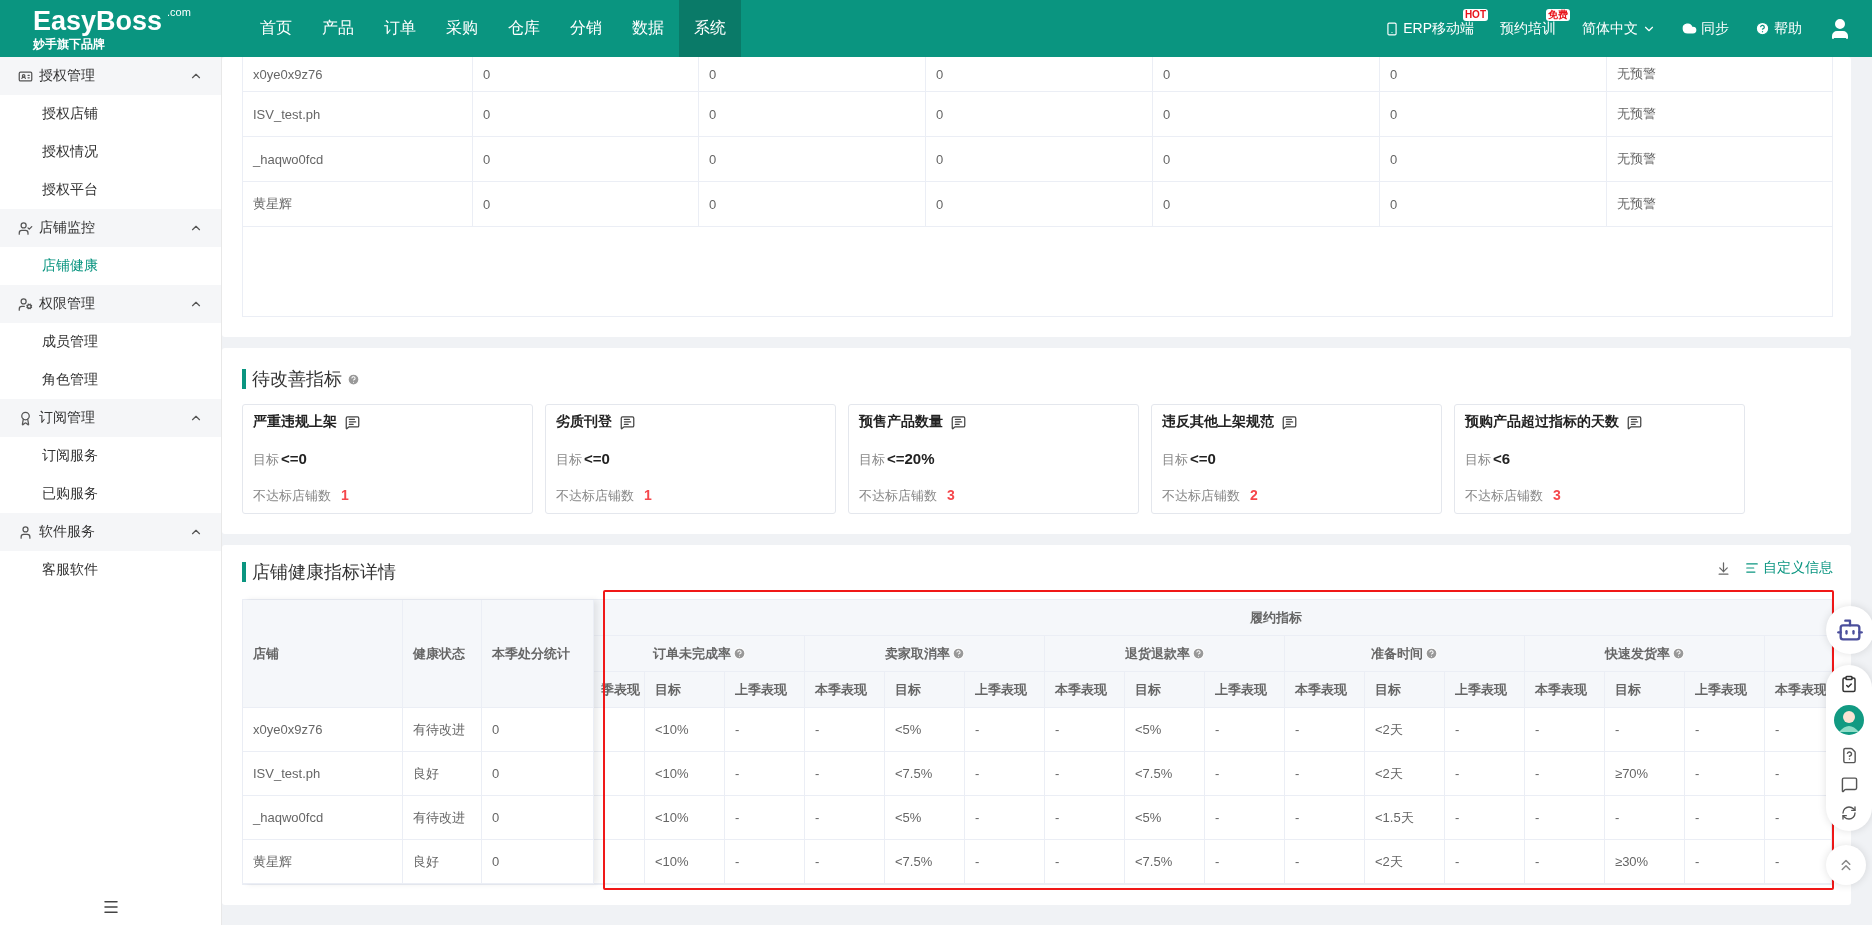 This screenshot has width=1872, height=925. Describe the element at coordinates (1610, 28) in the screenshot. I see `header-link: 简体中文` at that location.